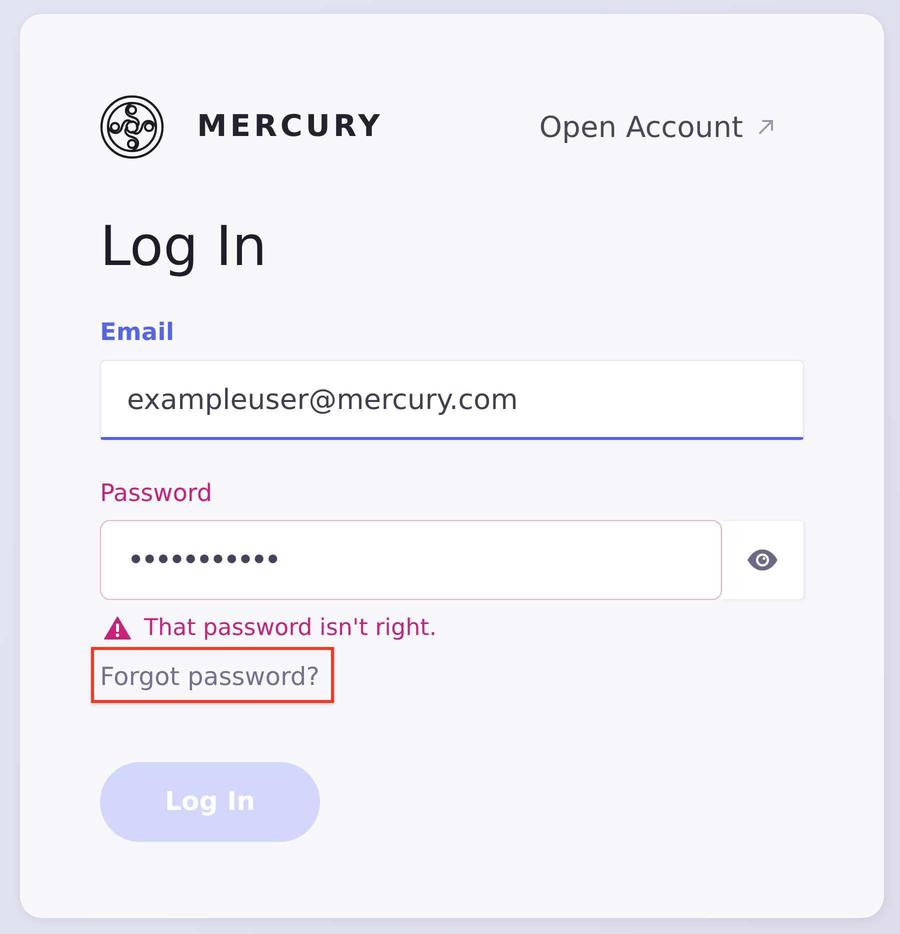 The height and width of the screenshot is (934, 900). I want to click on knot-logo-icon, so click(132, 127).